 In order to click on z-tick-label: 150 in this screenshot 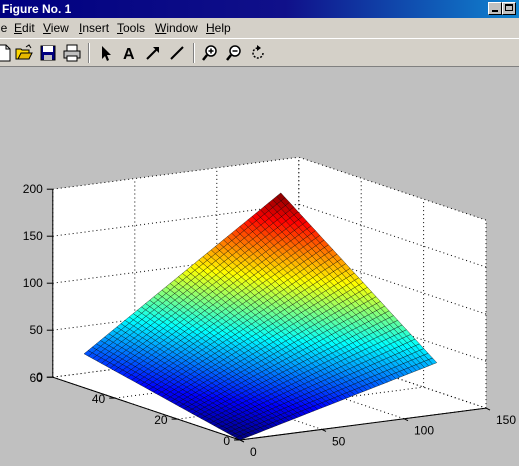, I will do `click(33, 236)`.